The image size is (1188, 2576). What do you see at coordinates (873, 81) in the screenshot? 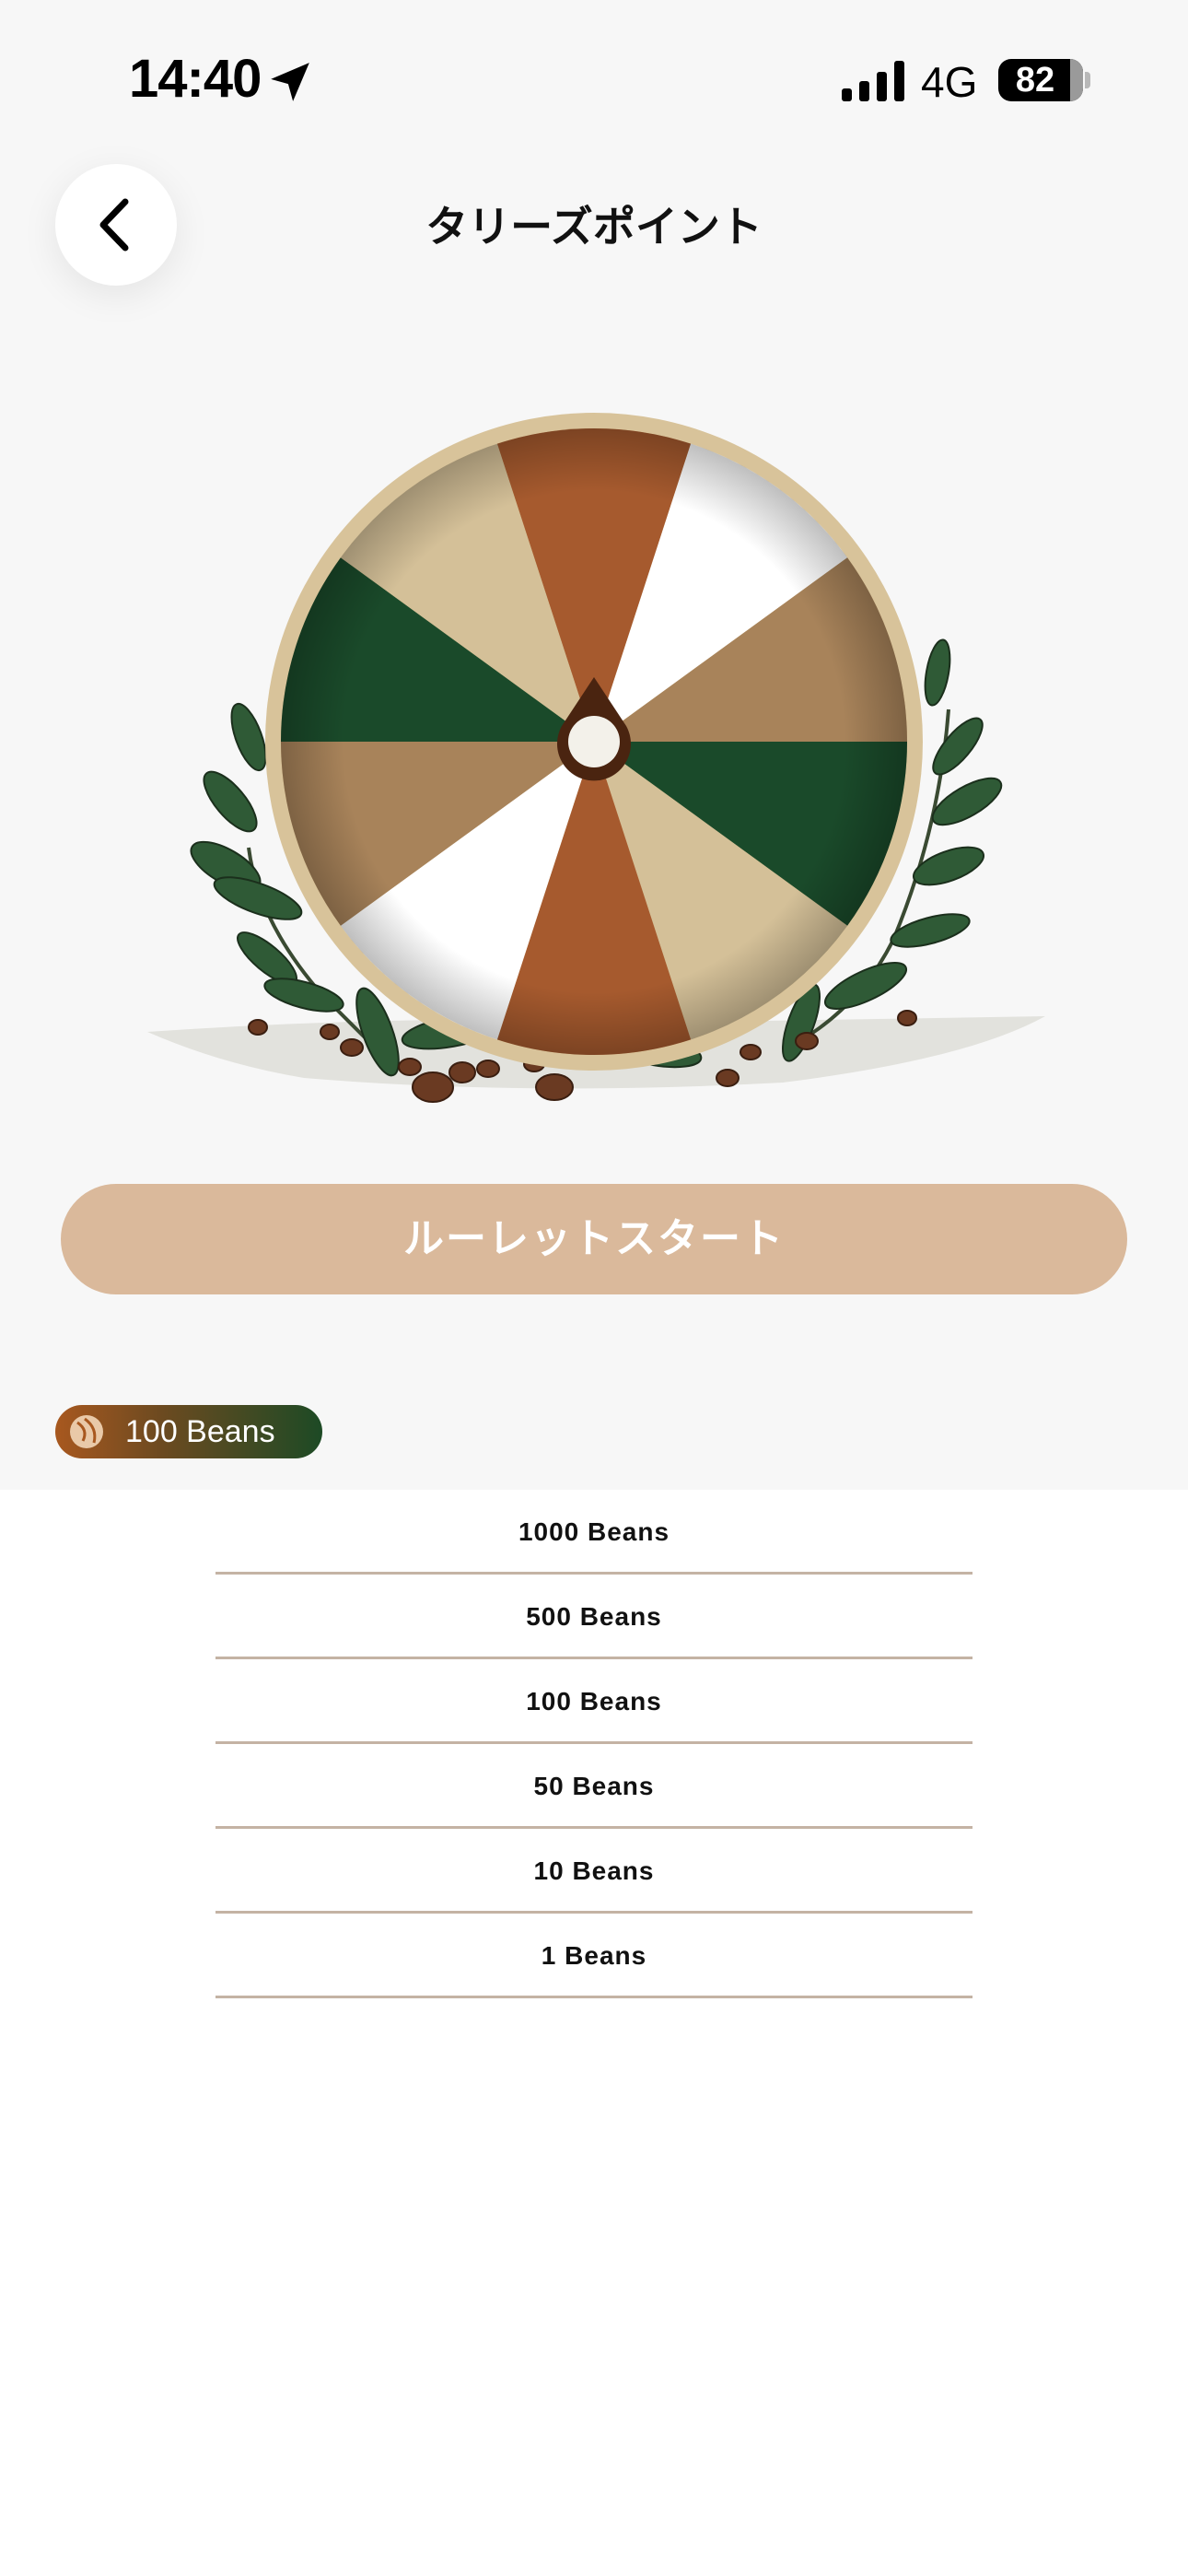
I see `cellular-signal-icon` at bounding box center [873, 81].